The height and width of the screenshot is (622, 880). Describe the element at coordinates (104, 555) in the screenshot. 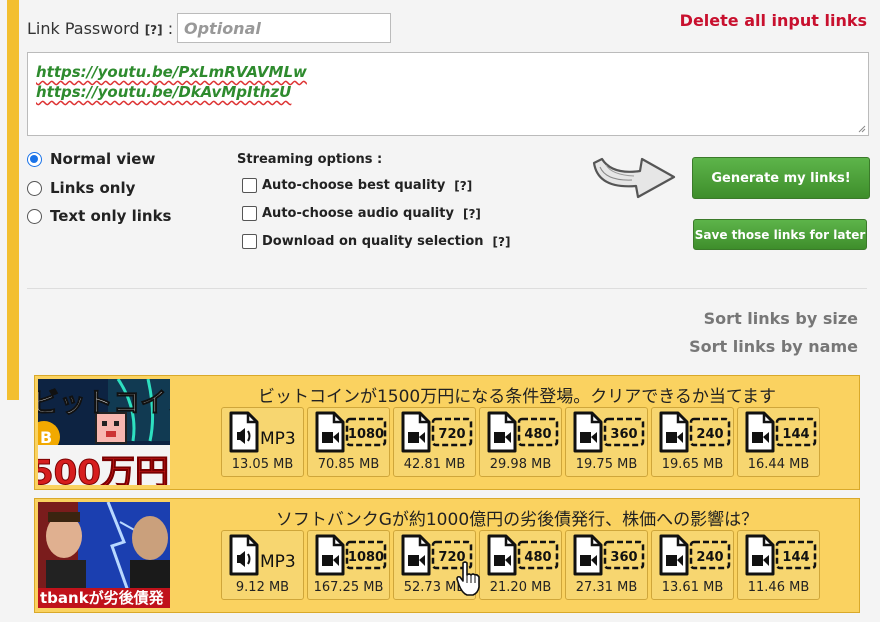

I see `video-thumbnail: tbankが劣後債発` at that location.